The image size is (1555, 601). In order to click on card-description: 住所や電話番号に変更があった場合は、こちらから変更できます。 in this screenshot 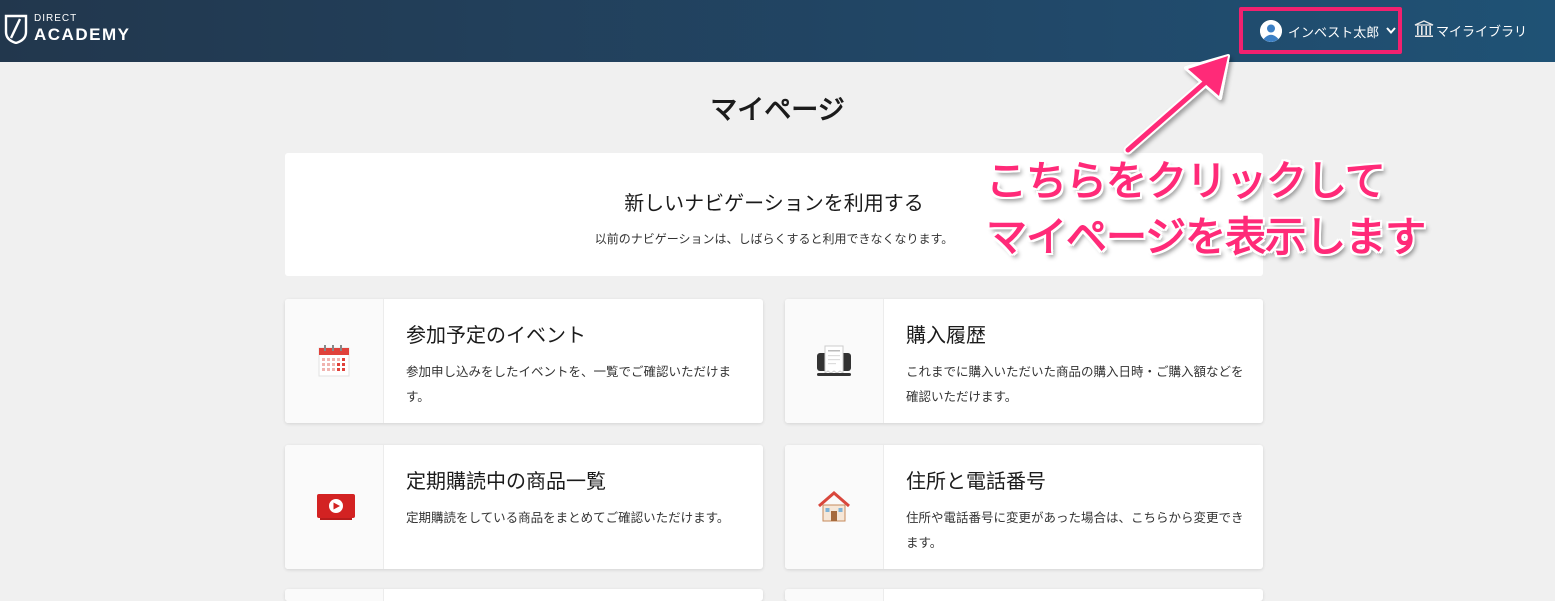, I will do `click(1075, 530)`.